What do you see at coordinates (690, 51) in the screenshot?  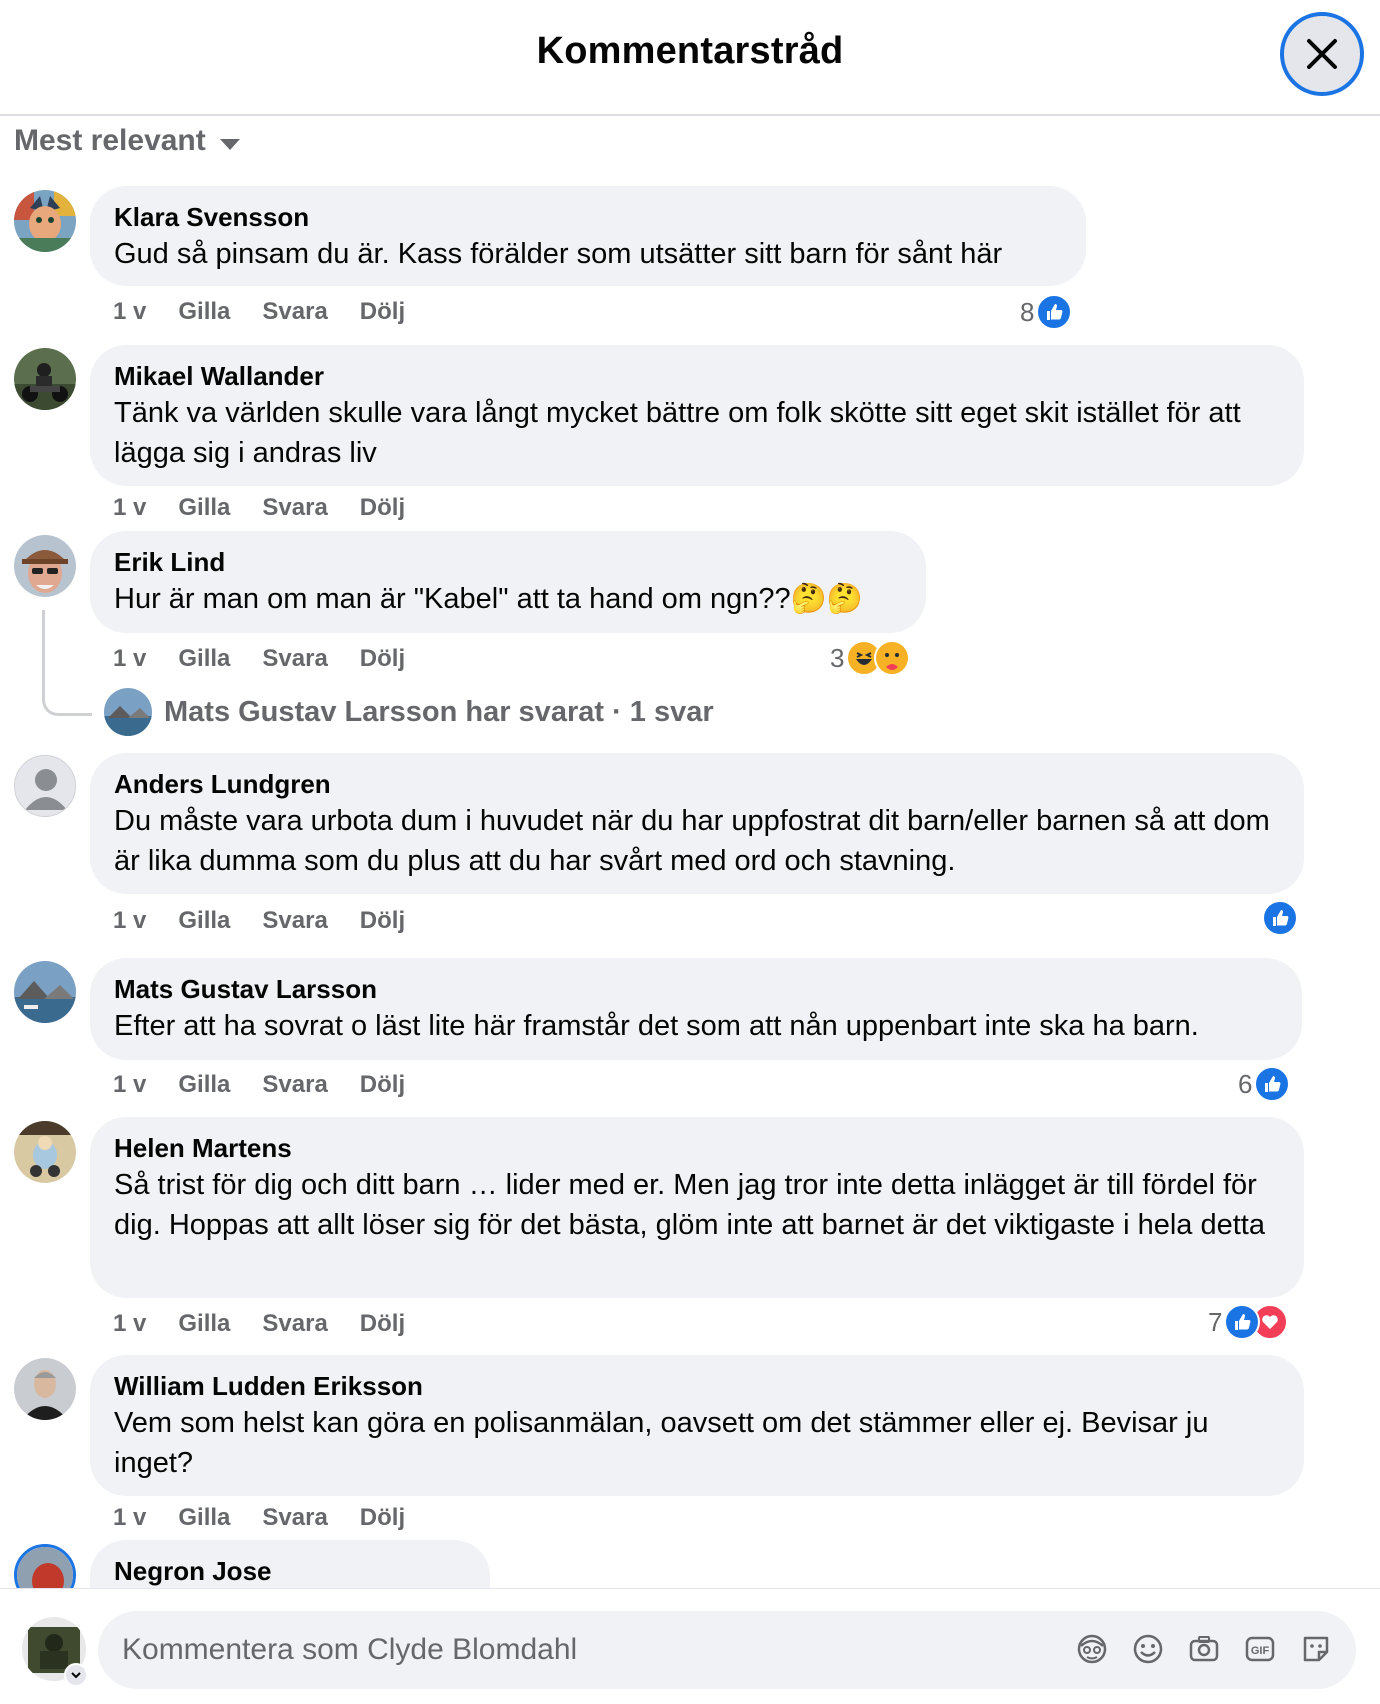 I see `page-title: Kommentarstråd` at bounding box center [690, 51].